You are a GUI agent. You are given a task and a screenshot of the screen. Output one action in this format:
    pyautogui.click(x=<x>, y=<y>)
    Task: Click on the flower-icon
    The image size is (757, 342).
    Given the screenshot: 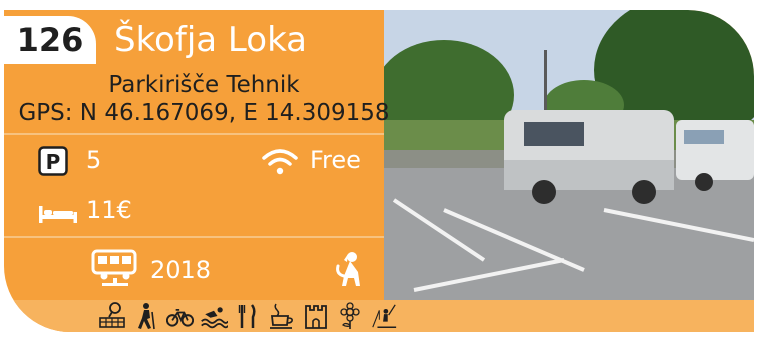 What is the action you would take?
    pyautogui.click(x=350, y=316)
    